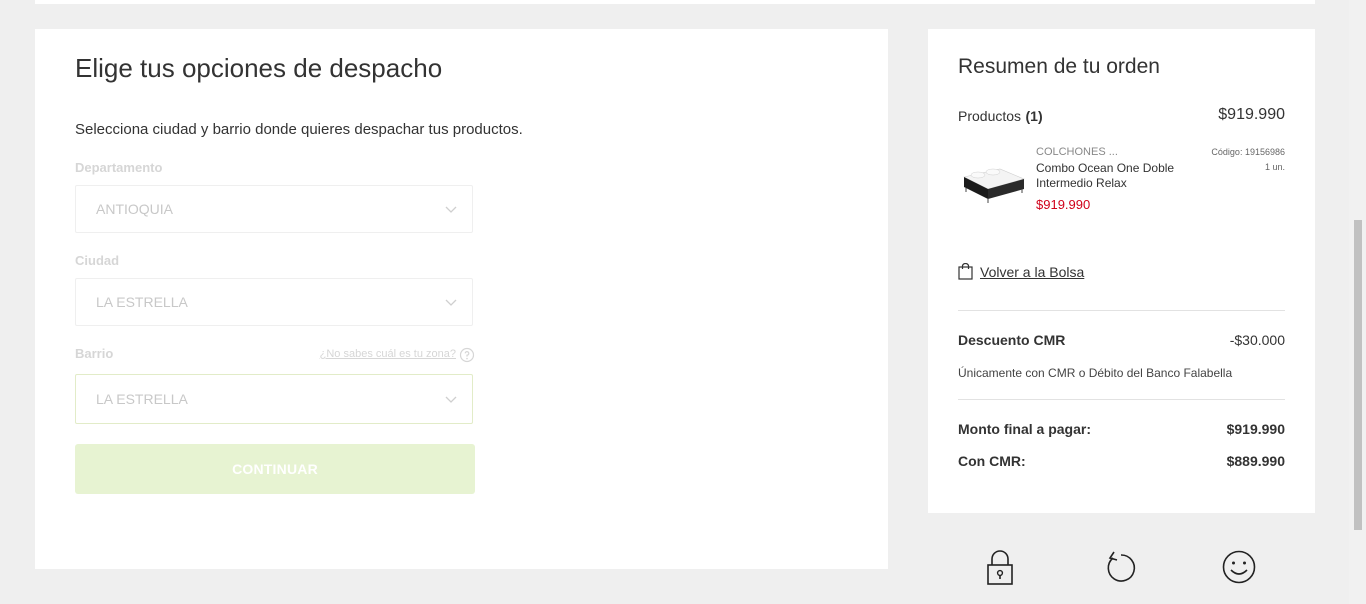 This screenshot has height=604, width=1366. I want to click on back-to-bag-link: Volver a la Bolsa, so click(1021, 271).